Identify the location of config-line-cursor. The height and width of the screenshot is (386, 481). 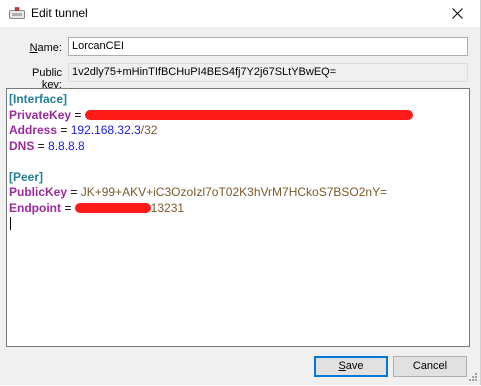
(238, 224).